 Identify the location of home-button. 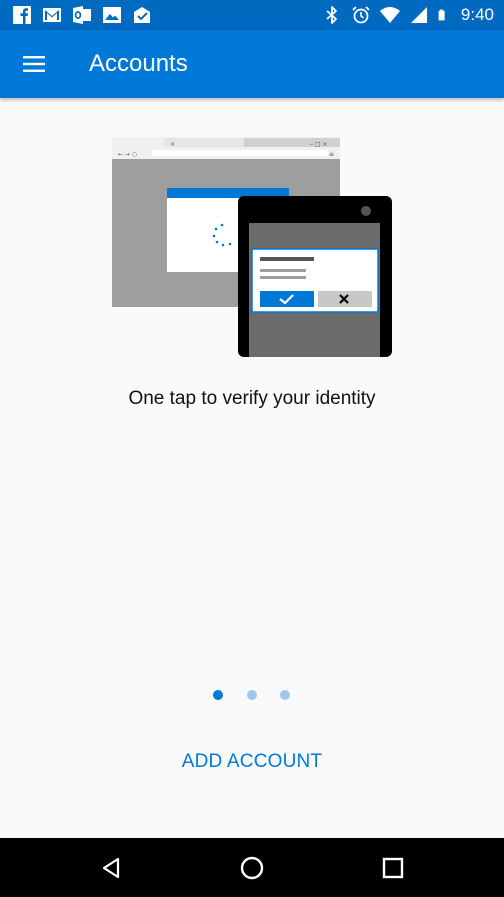
(252, 868).